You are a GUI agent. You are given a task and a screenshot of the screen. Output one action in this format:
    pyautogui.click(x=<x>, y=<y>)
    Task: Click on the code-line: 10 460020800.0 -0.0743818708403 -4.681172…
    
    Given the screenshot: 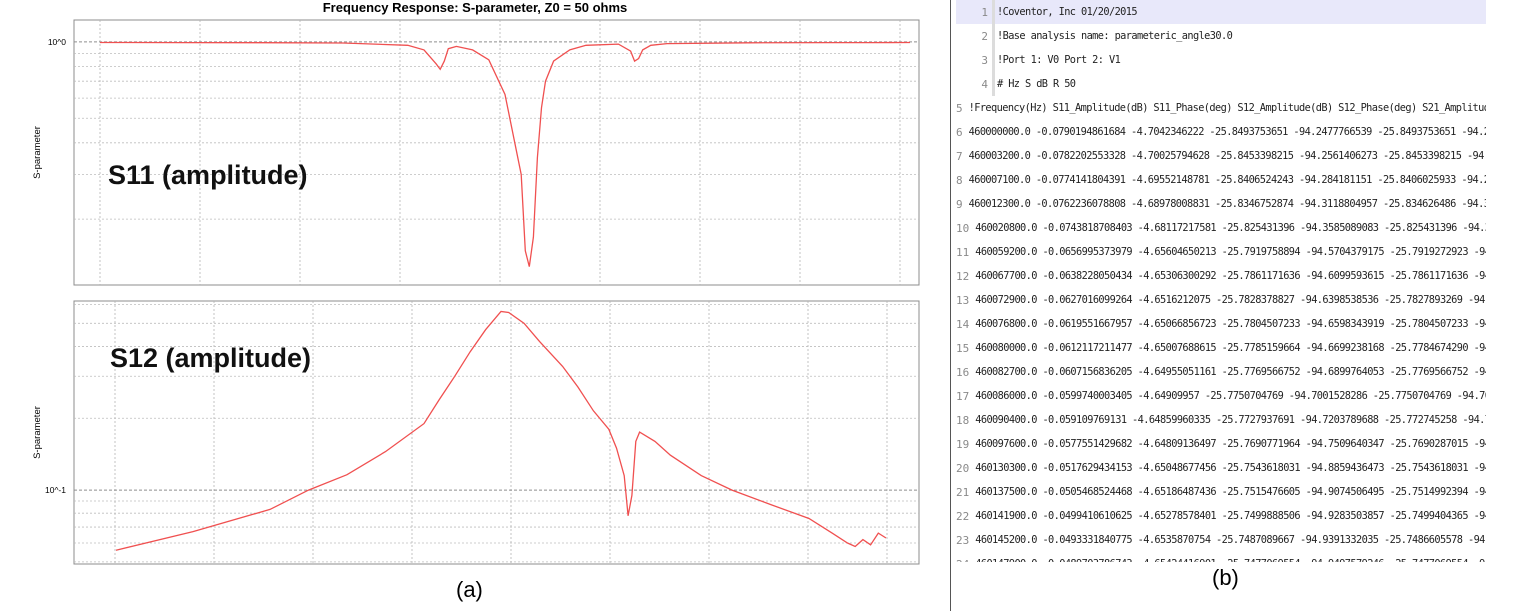 What is the action you would take?
    pyautogui.click(x=1221, y=228)
    